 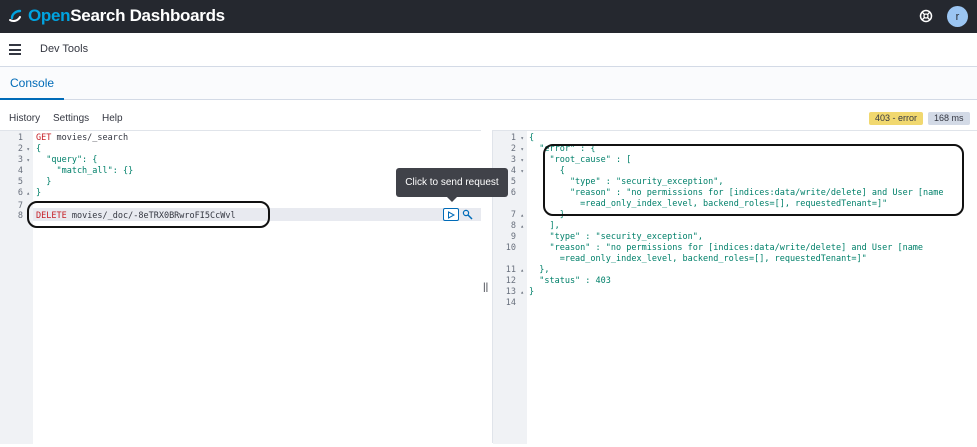 I want to click on brand-title-second: Search Dashboards, so click(x=147, y=15).